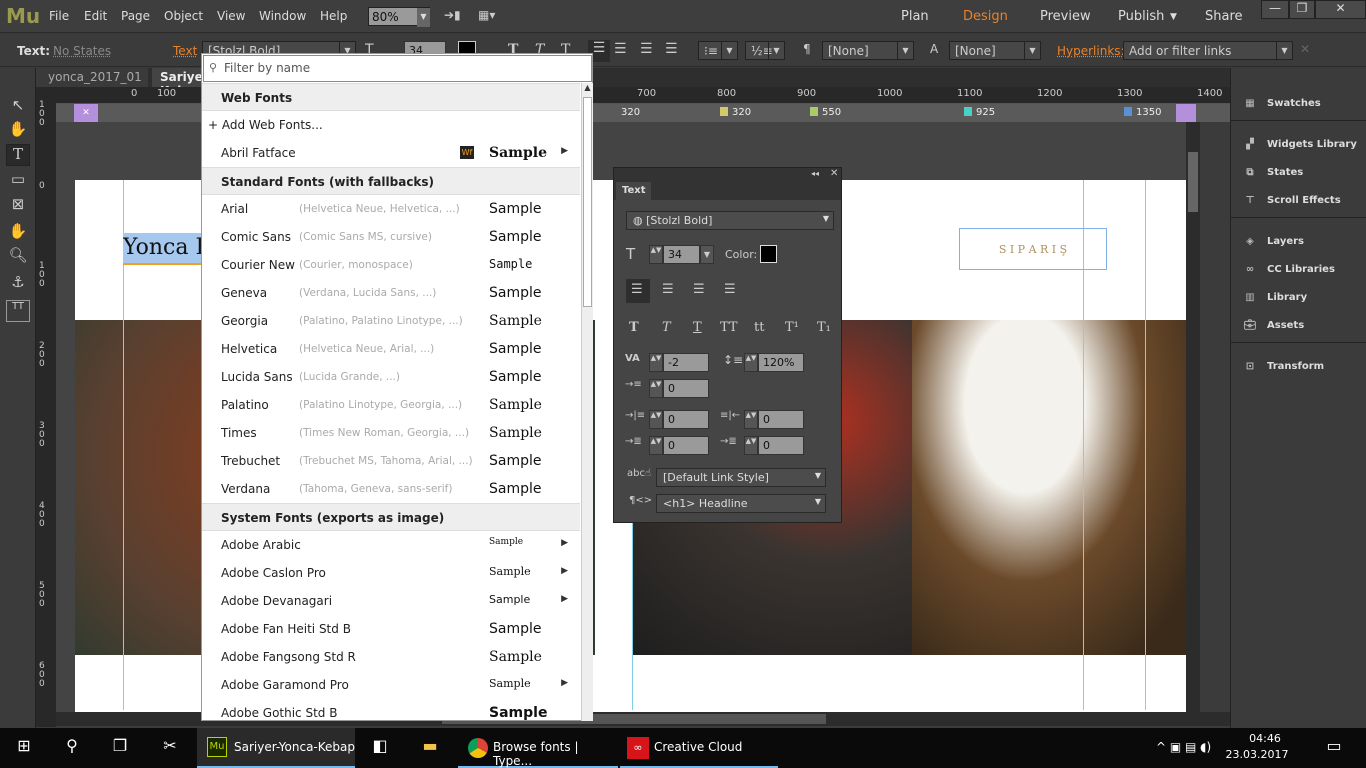  Describe the element at coordinates (699, 748) in the screenshot. I see `taskbar-app-creative-cloud: ∞ Creative Cloud` at that location.